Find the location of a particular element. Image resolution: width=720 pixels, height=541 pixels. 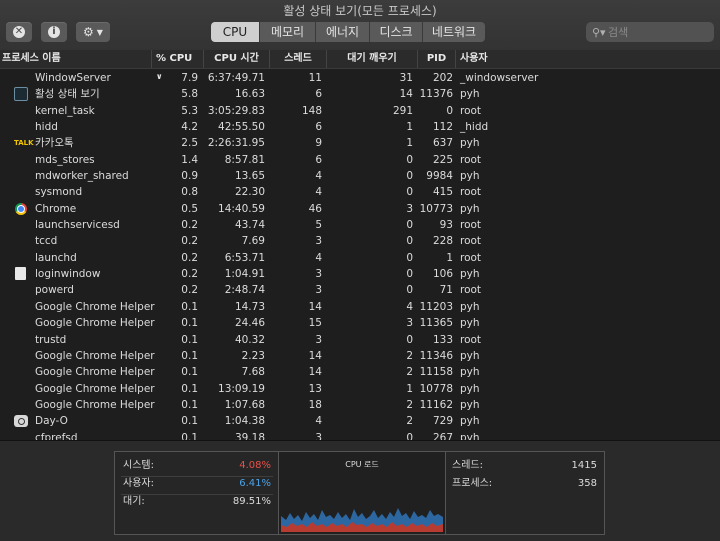

pid: 9984 is located at coordinates (439, 176).